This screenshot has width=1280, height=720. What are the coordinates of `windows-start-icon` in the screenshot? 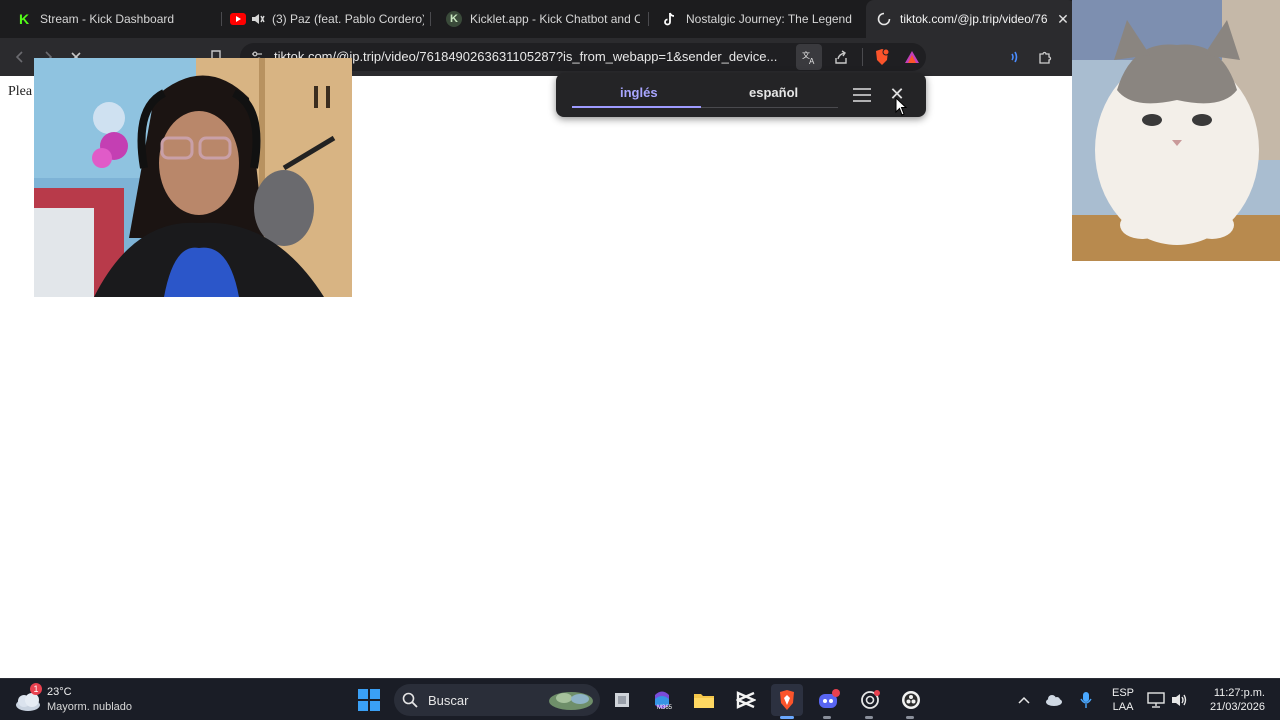 It's located at (369, 700).